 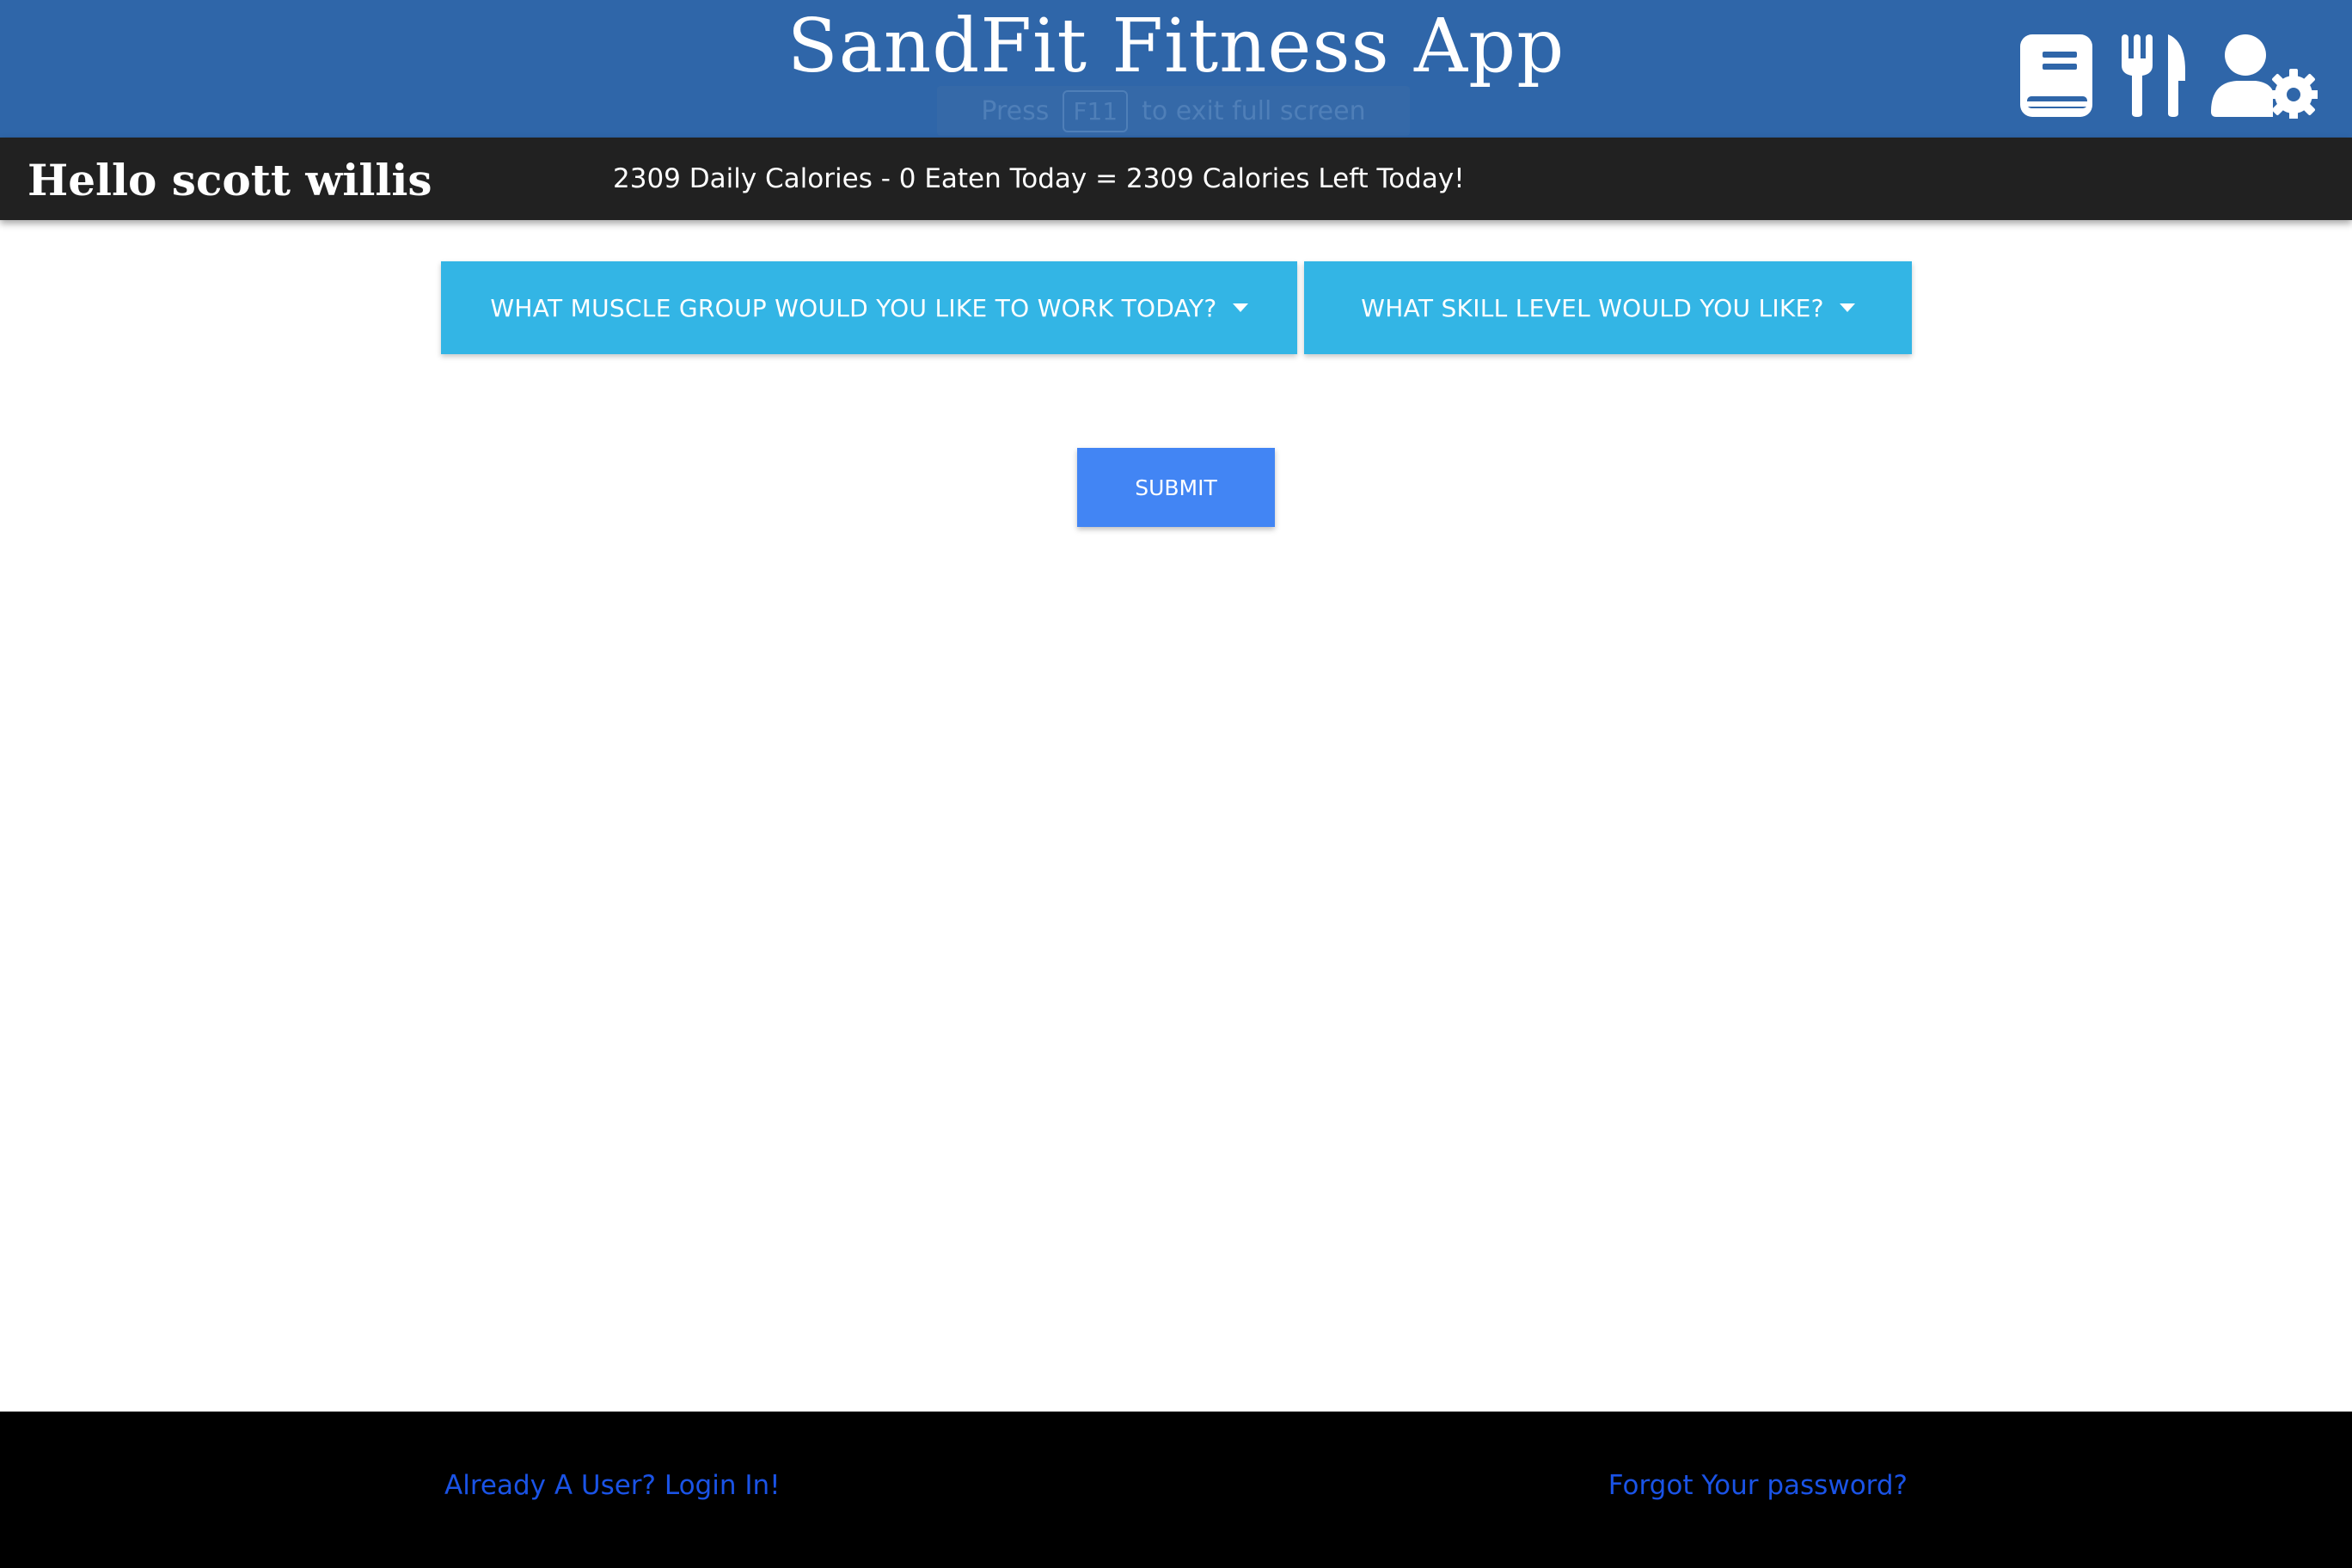 I want to click on login-link: Already A User? Login In!, so click(x=612, y=1485).